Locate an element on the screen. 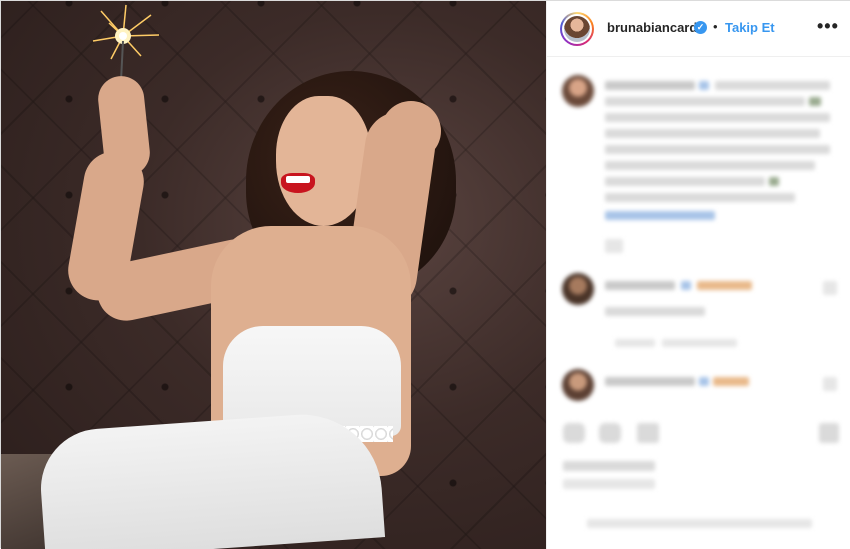  avatar is located at coordinates (577, 29).